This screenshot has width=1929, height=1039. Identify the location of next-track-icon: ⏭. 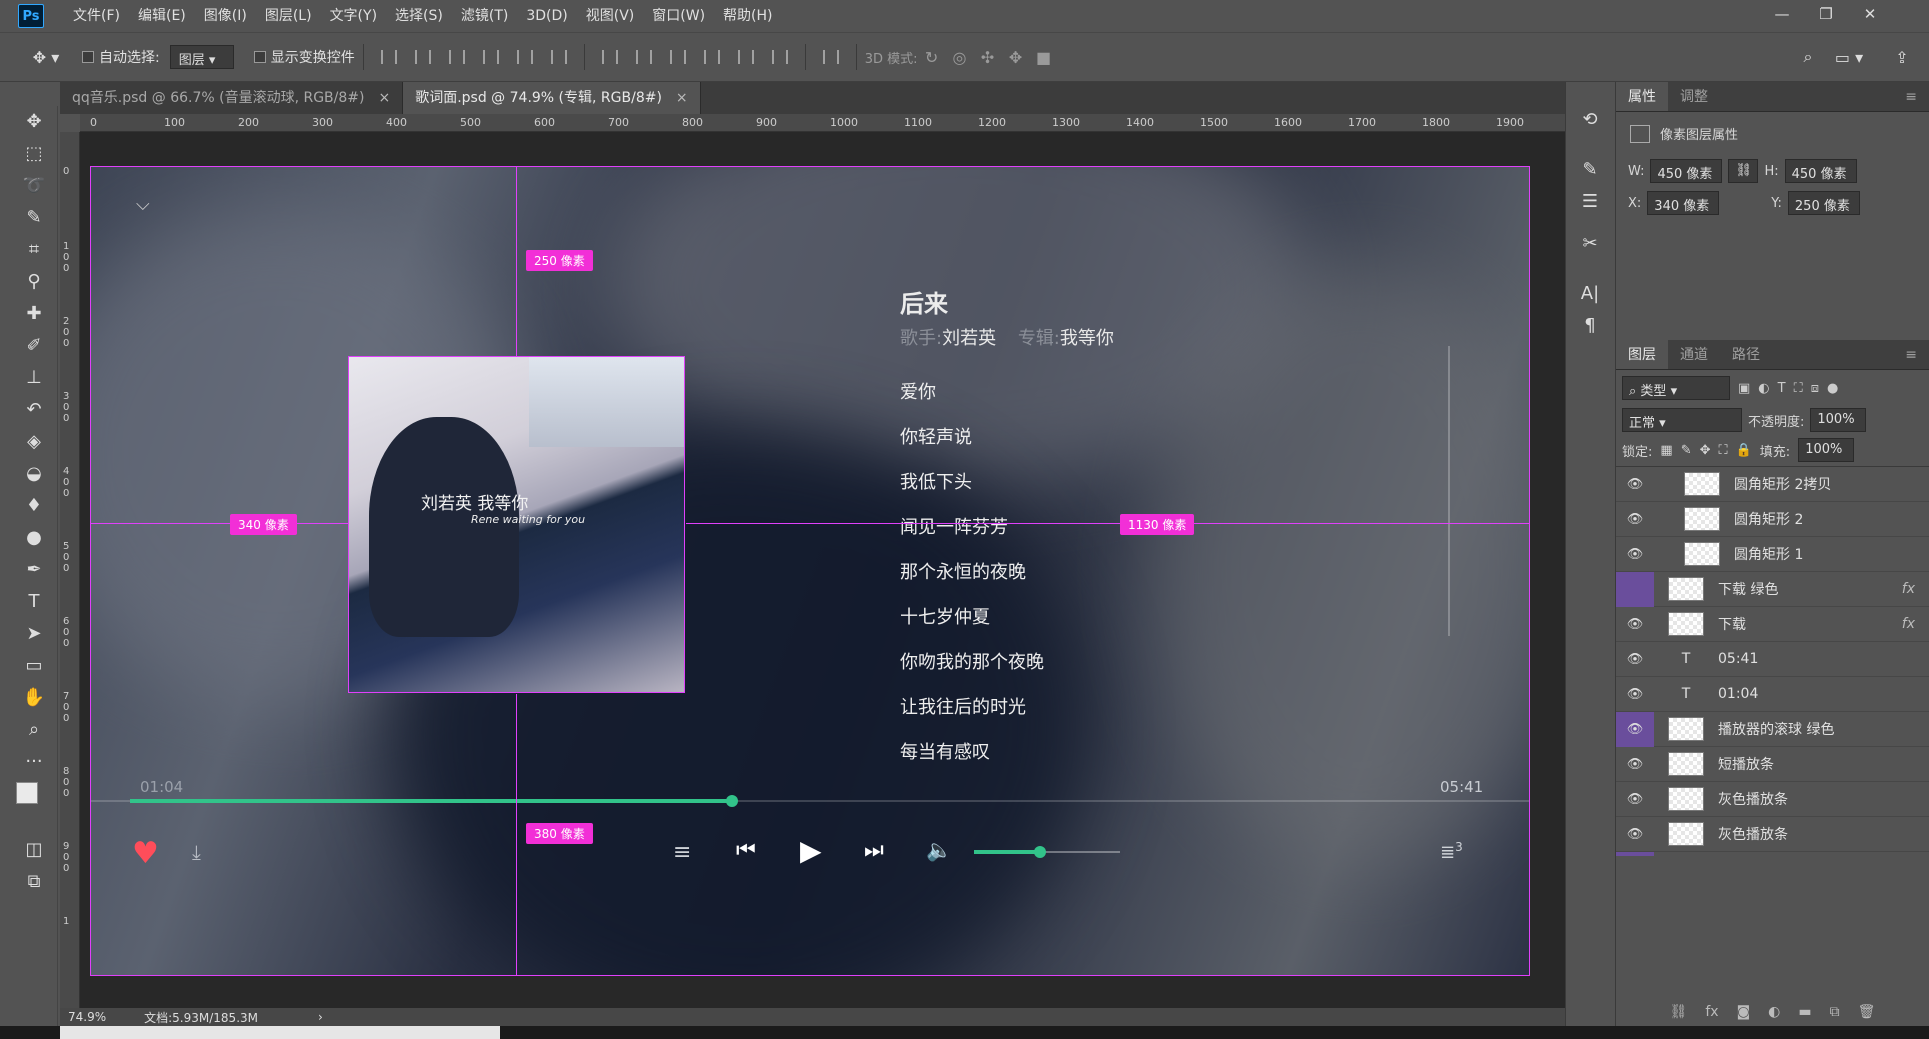
(874, 850).